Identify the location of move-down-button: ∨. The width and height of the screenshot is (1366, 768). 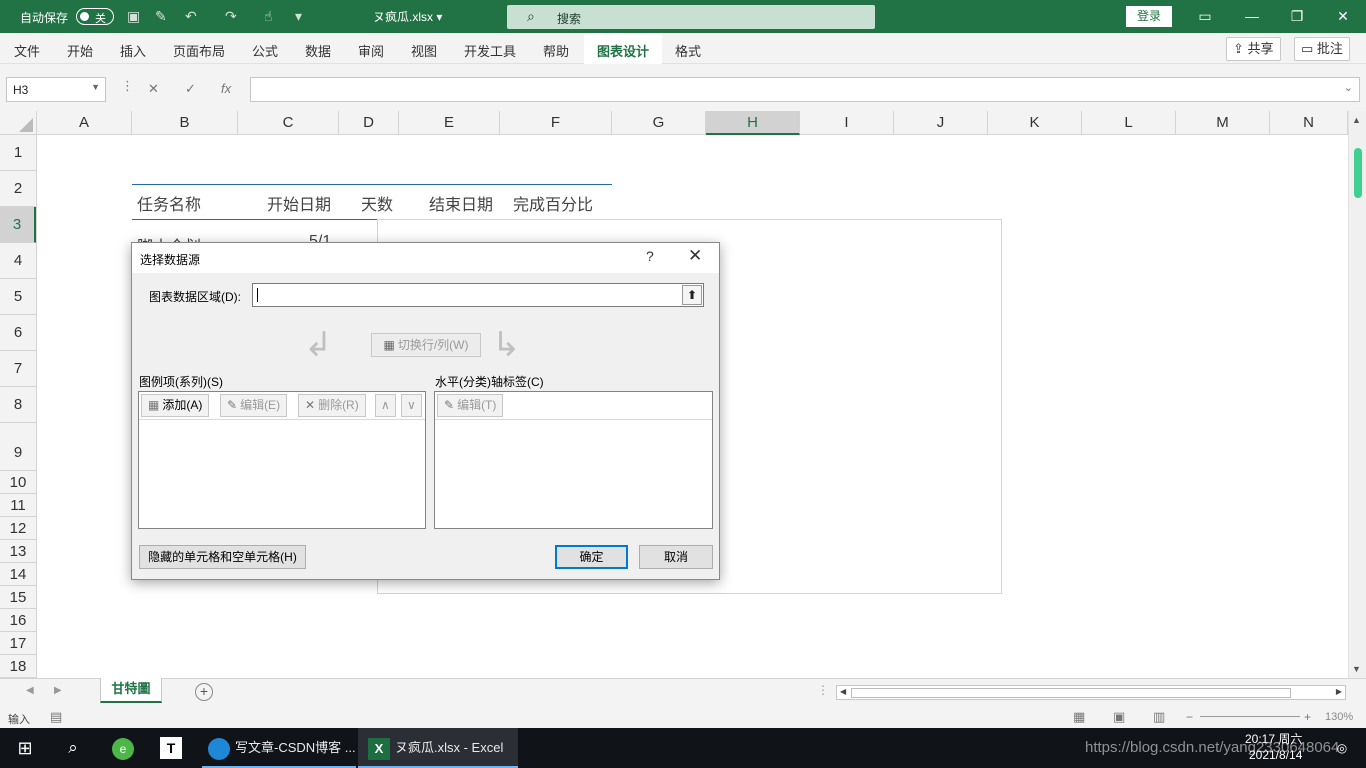
(411, 405).